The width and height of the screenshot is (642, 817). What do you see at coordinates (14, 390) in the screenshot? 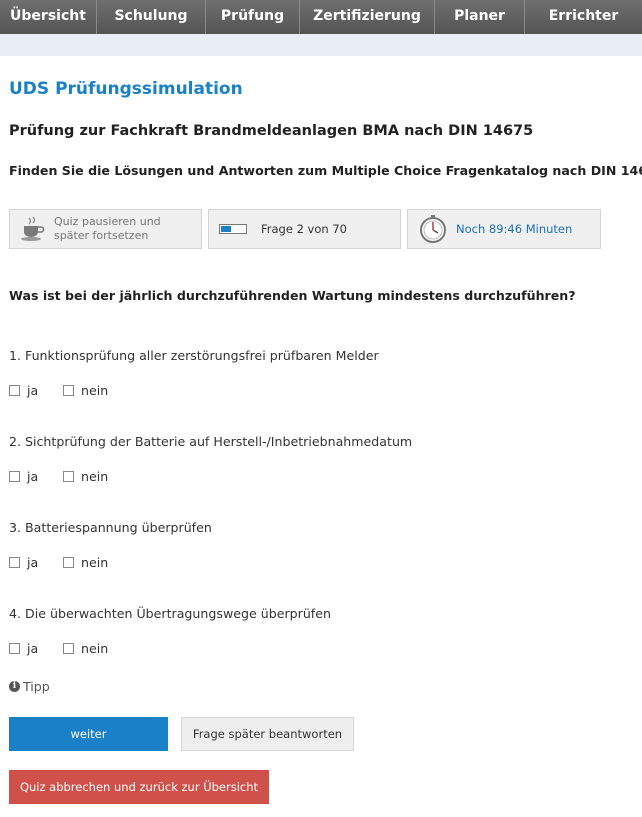
I see `answer-1-ja-checkbox` at bounding box center [14, 390].